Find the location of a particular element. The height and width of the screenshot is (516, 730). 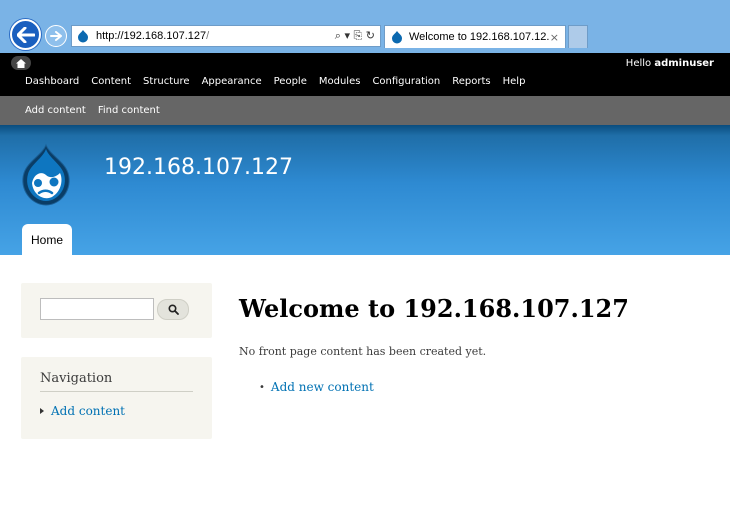

browser-tab: Welcome to 192.168.107.12... × is located at coordinates (475, 36).